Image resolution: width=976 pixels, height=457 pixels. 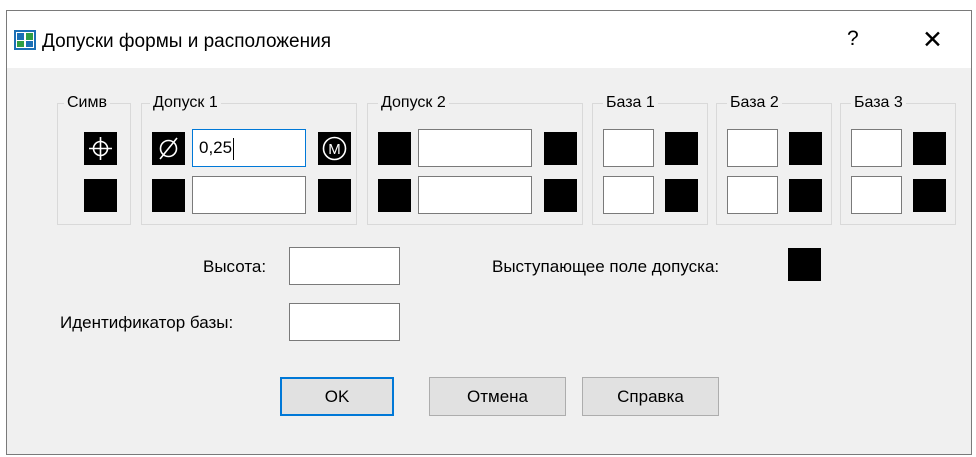 I want to click on tolerance2-diameter-swatch, so click(x=394, y=148).